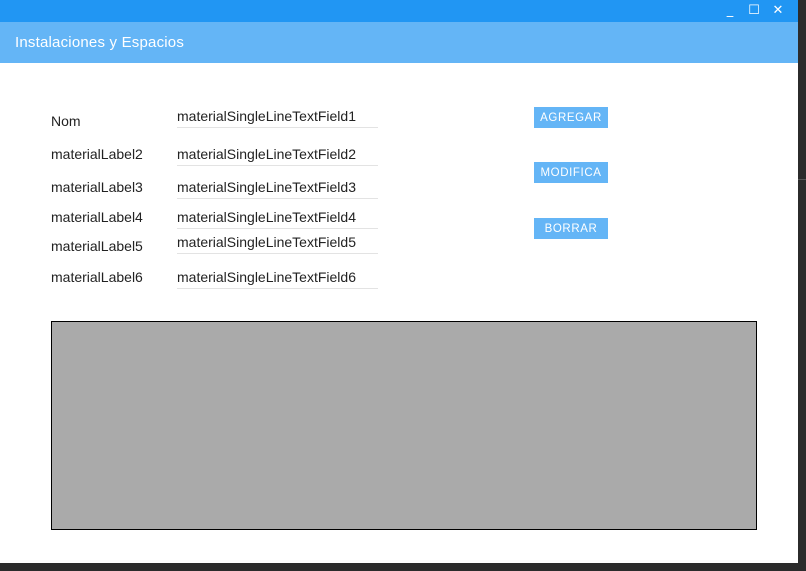 This screenshot has height=571, width=806. What do you see at coordinates (399, 11) in the screenshot?
I see `window-titlebar: _ ☐ ✕` at bounding box center [399, 11].